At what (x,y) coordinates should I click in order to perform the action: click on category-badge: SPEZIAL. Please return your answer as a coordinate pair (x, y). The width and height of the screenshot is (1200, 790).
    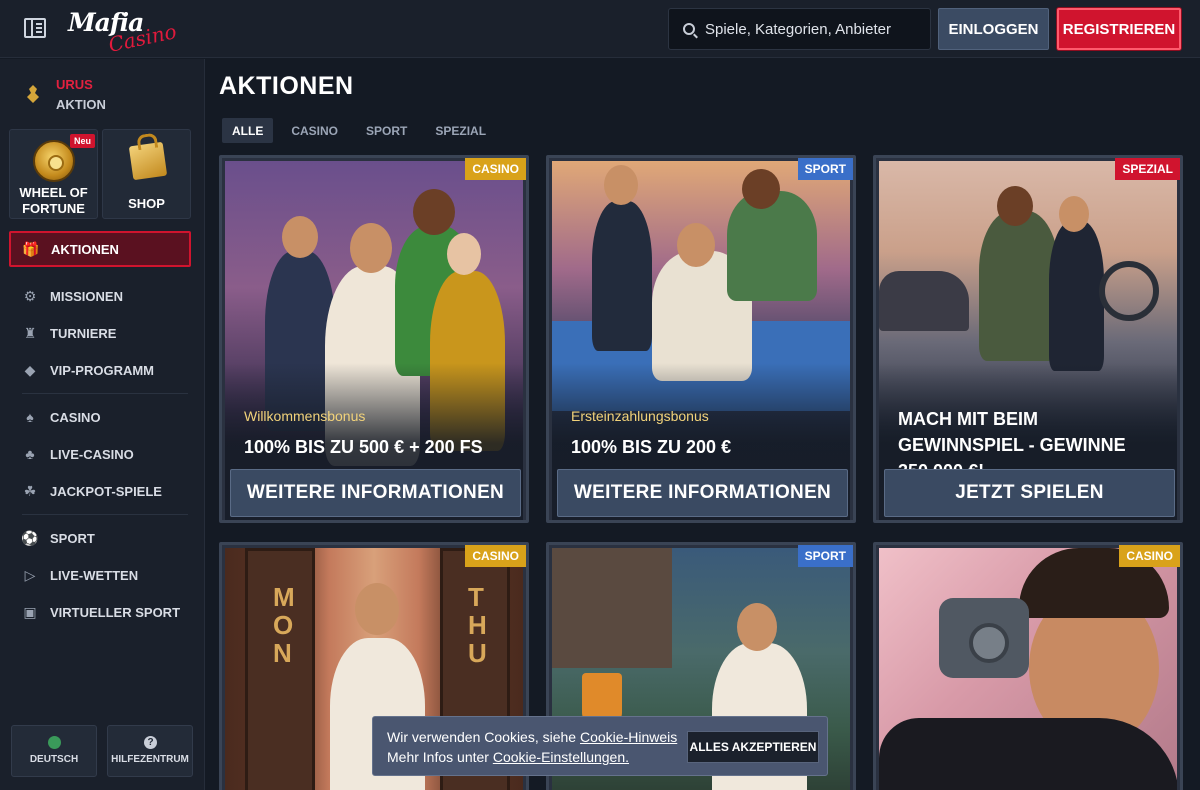
    Looking at the image, I should click on (1147, 169).